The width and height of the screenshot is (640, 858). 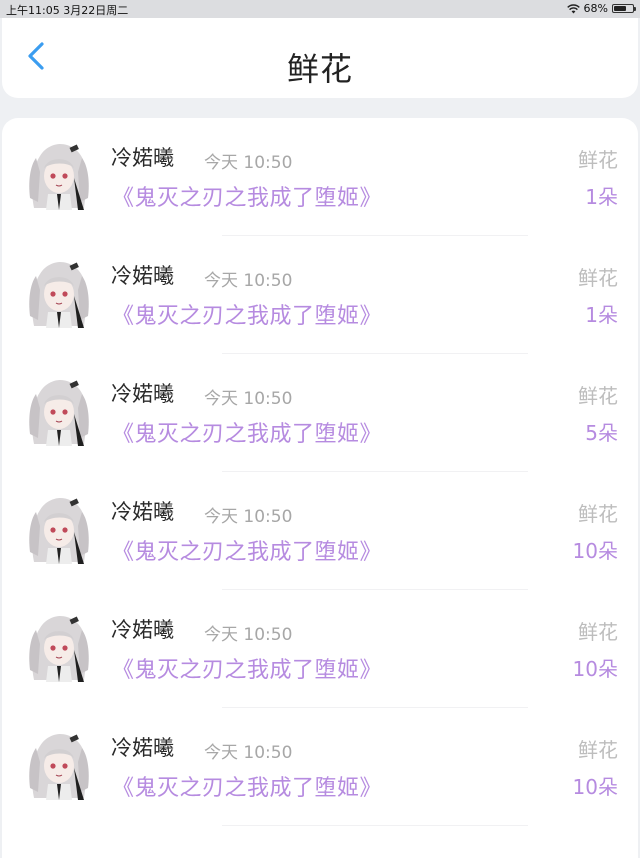 I want to click on status-bar: 上午11:05 3月22日周二 68%, so click(x=320, y=9).